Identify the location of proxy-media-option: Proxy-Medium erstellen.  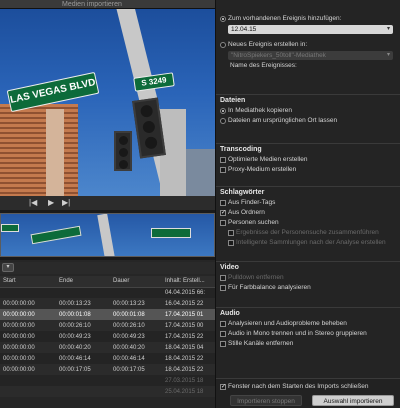
(308, 170).